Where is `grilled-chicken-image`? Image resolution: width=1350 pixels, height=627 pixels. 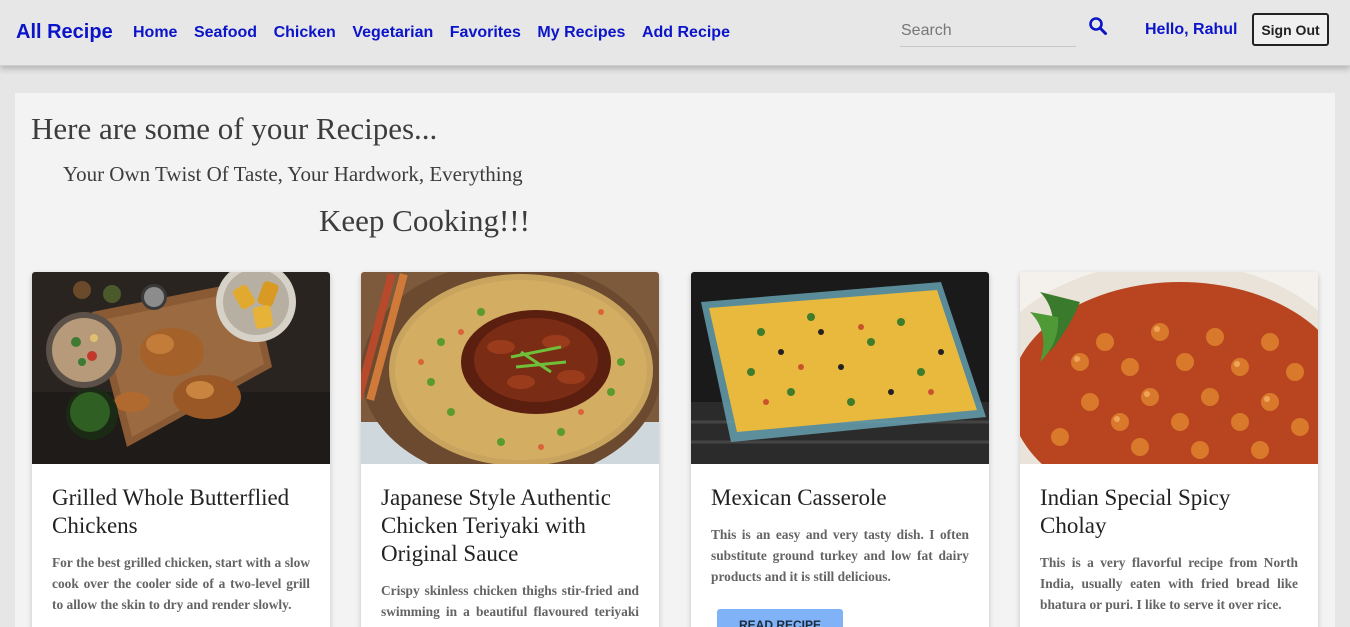
grilled-chicken-image is located at coordinates (181, 368).